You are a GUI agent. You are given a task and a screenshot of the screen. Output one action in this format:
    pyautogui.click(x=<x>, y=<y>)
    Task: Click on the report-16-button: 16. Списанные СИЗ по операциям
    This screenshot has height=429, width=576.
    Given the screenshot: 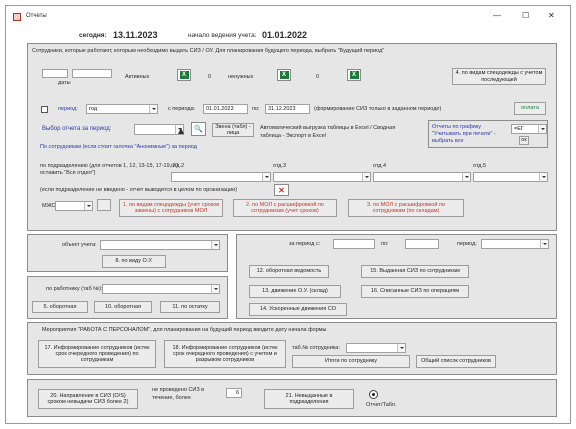 What is the action you would take?
    pyautogui.click(x=415, y=291)
    